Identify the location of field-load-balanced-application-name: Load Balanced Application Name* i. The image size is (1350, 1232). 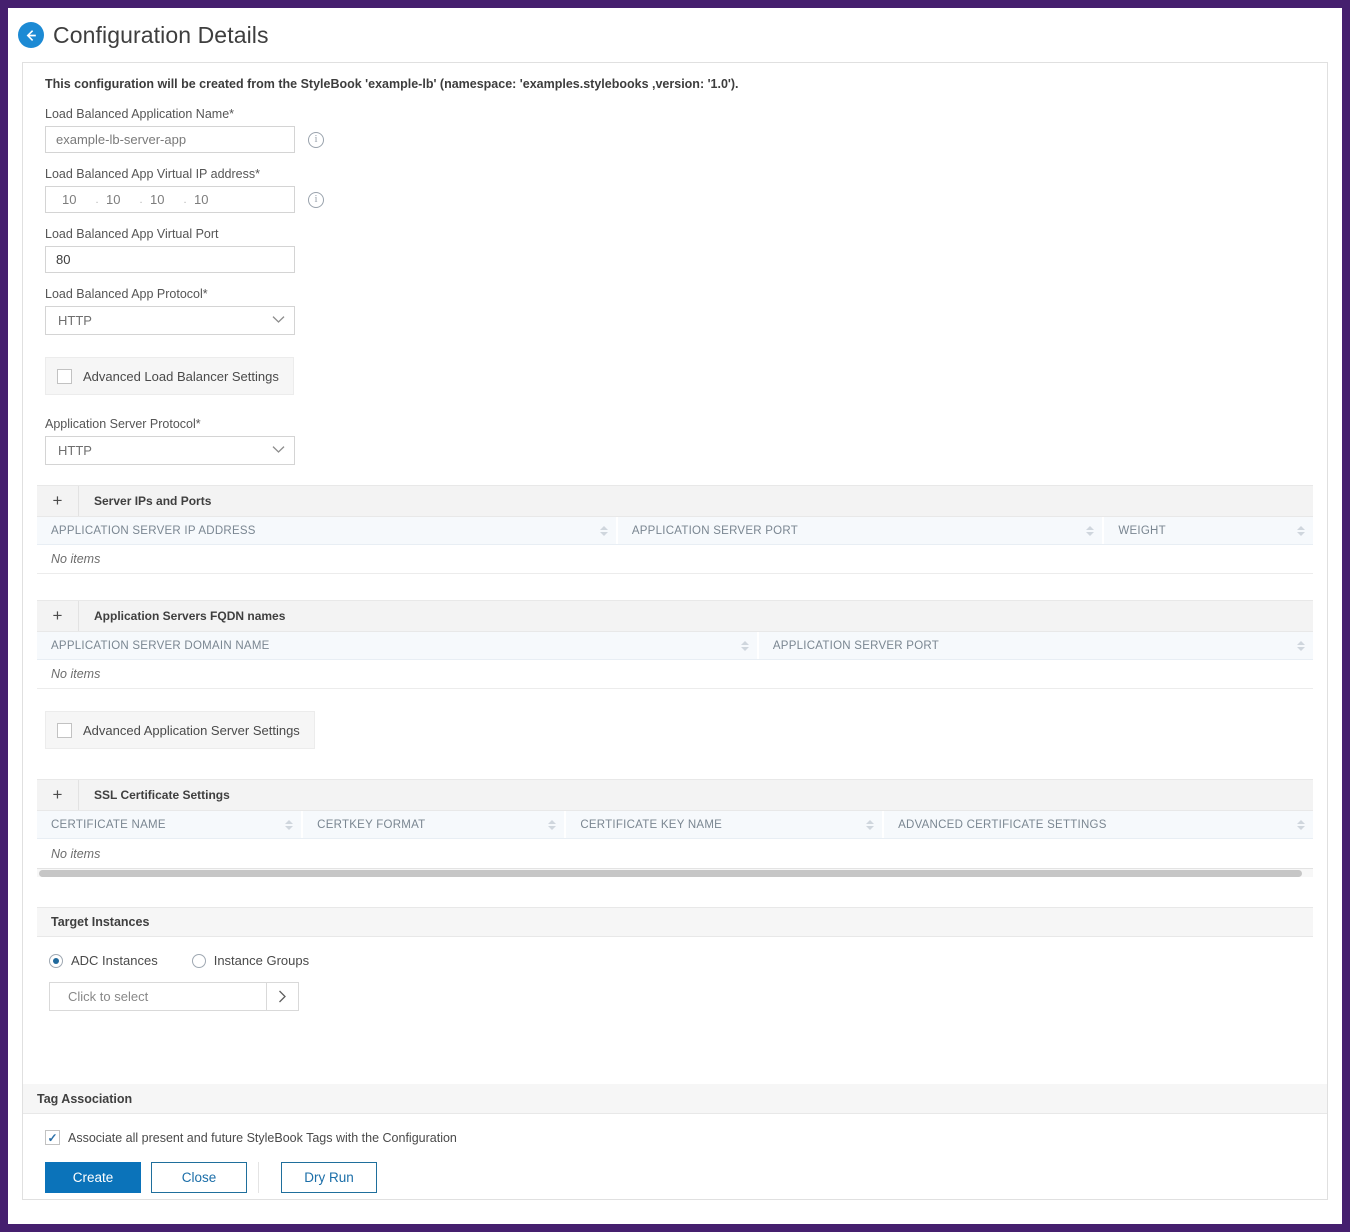
(675, 130).